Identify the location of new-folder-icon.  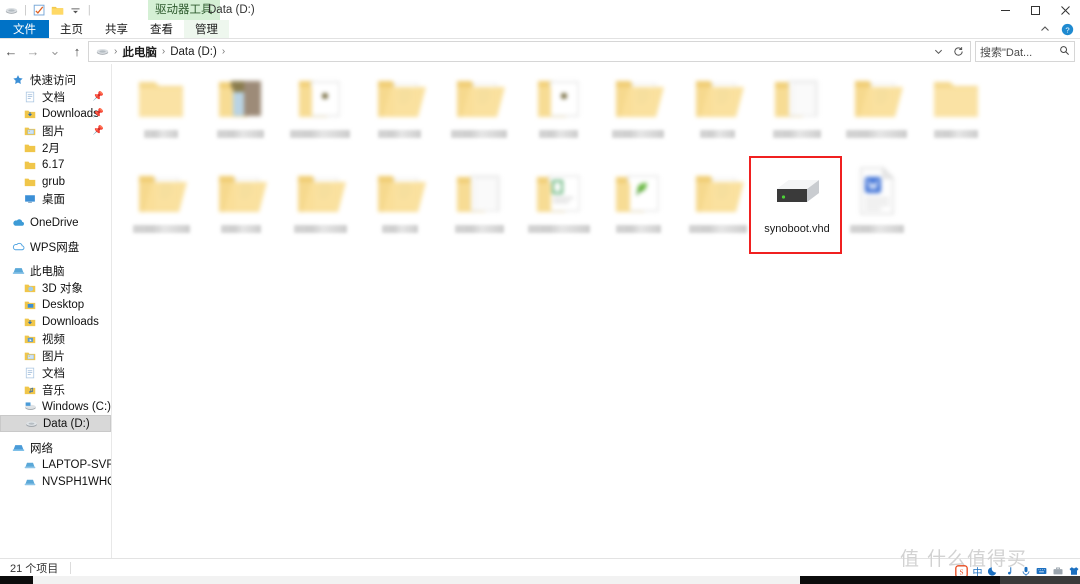
(57, 10).